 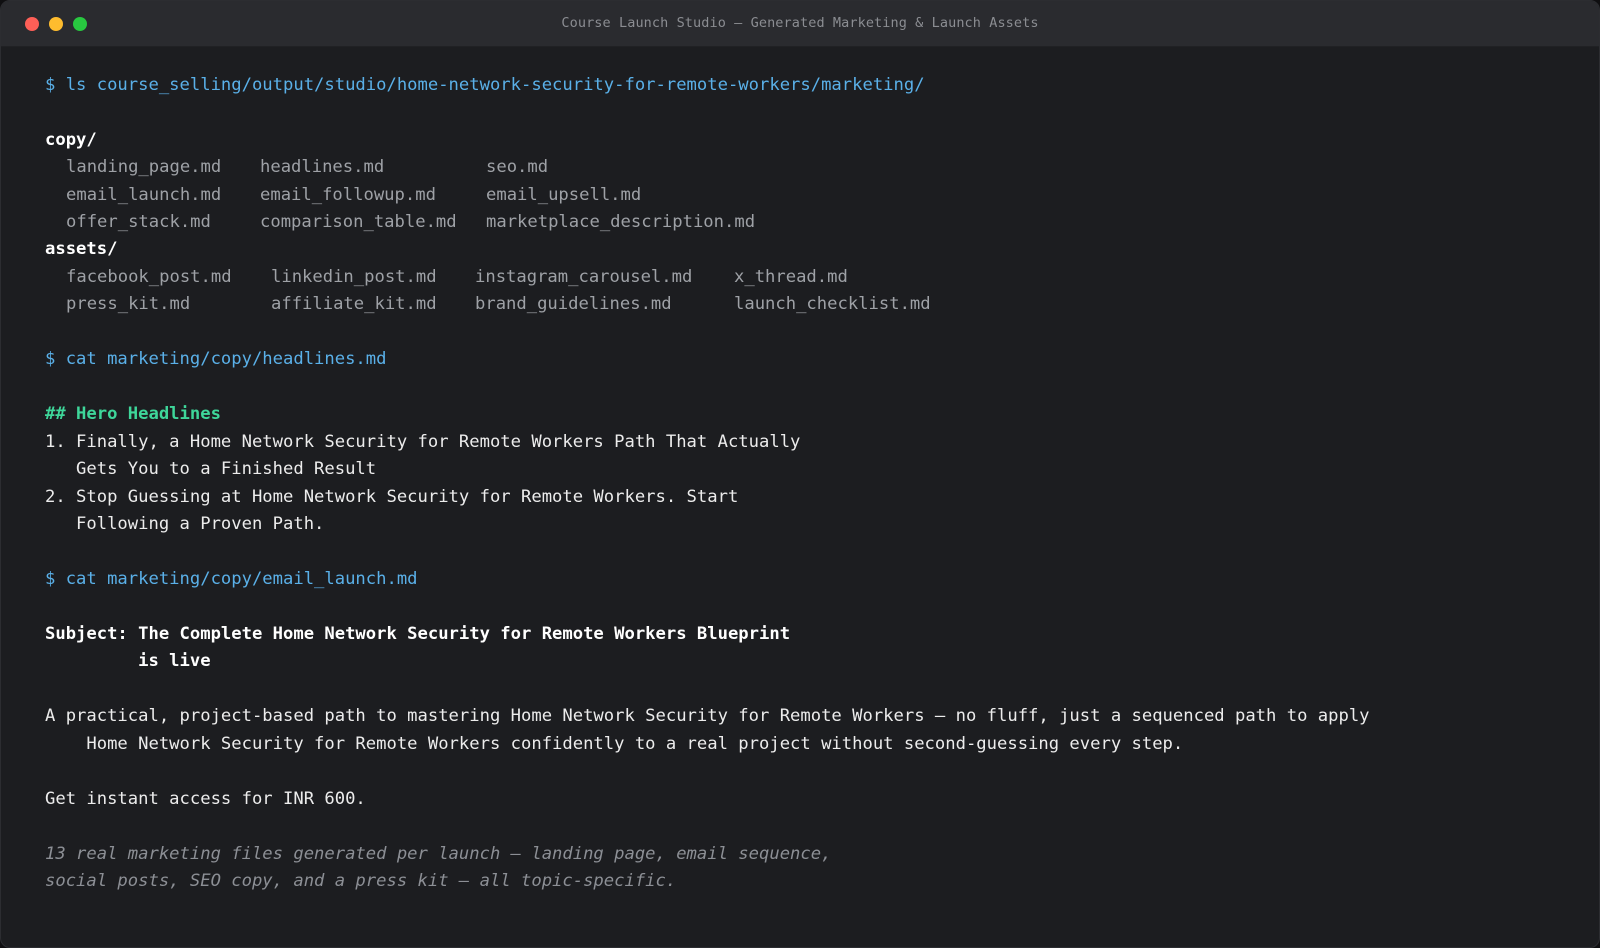 What do you see at coordinates (791, 277) in the screenshot?
I see `file-name: x_thread.md` at bounding box center [791, 277].